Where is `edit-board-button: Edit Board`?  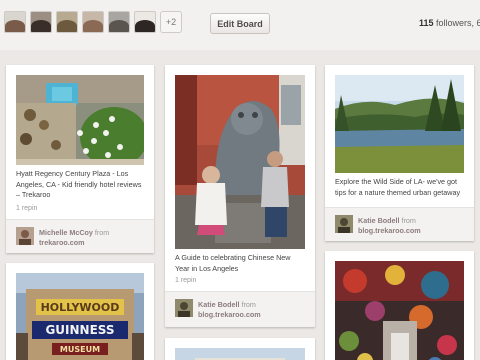
edit-board-button: Edit Board is located at coordinates (240, 23).